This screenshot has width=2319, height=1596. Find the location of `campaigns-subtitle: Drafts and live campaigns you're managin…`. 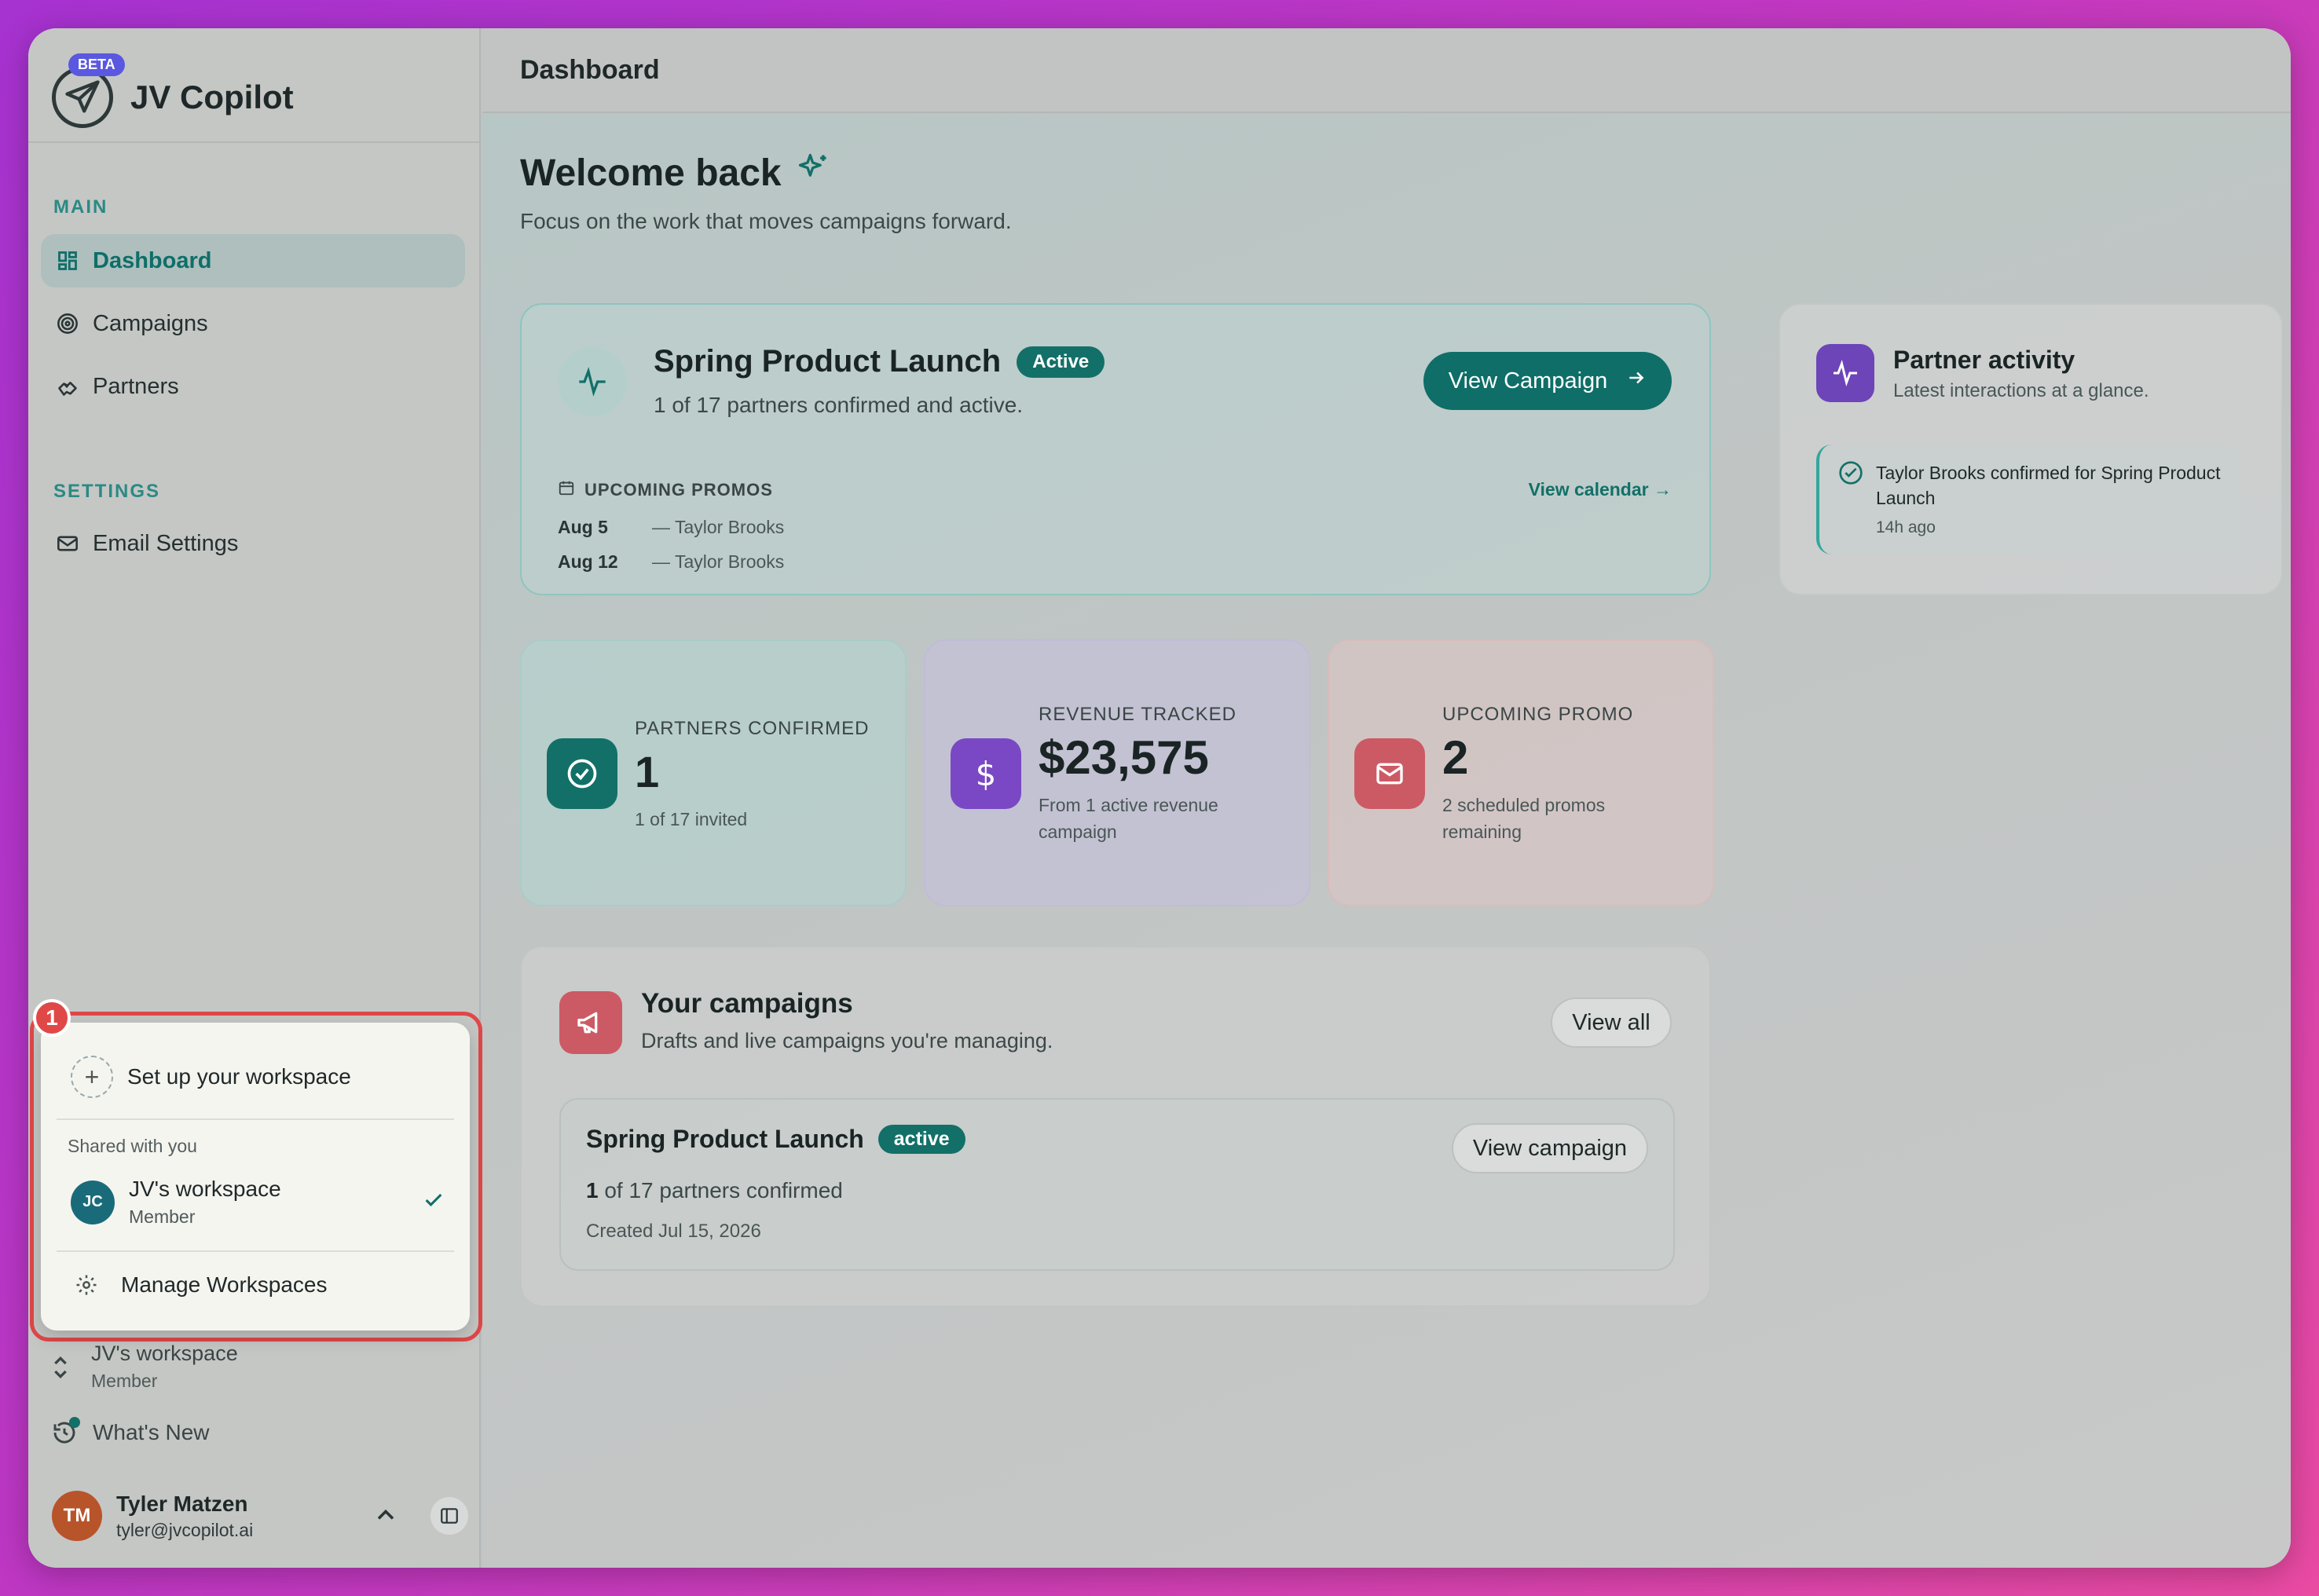

campaigns-subtitle: Drafts and live campaigns you're managin… is located at coordinates (847, 1040).